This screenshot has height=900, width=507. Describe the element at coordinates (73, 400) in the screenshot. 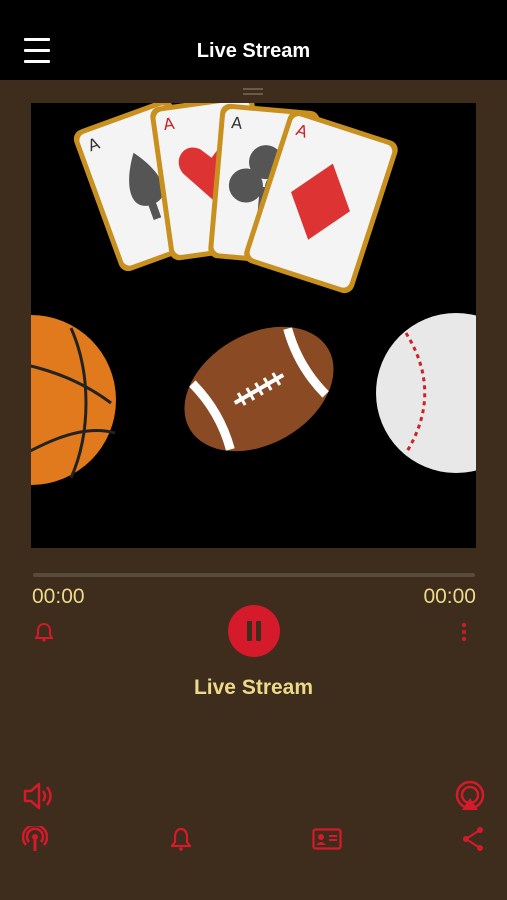

I see `basketball` at that location.